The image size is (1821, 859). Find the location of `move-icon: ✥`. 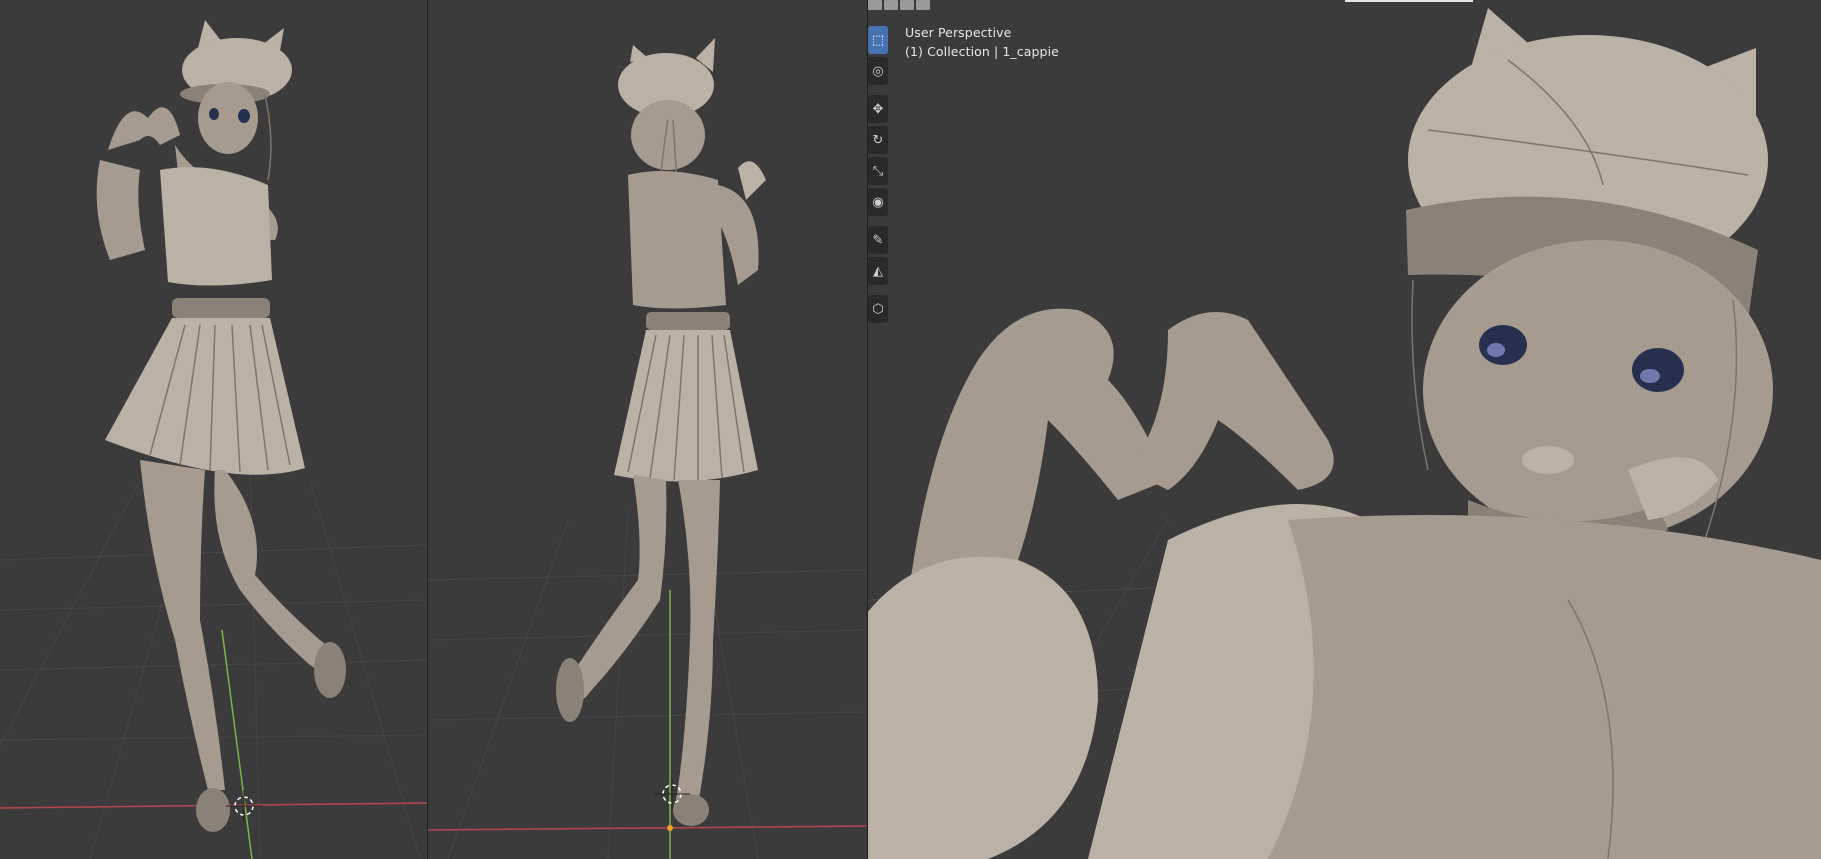

move-icon: ✥ is located at coordinates (878, 109).